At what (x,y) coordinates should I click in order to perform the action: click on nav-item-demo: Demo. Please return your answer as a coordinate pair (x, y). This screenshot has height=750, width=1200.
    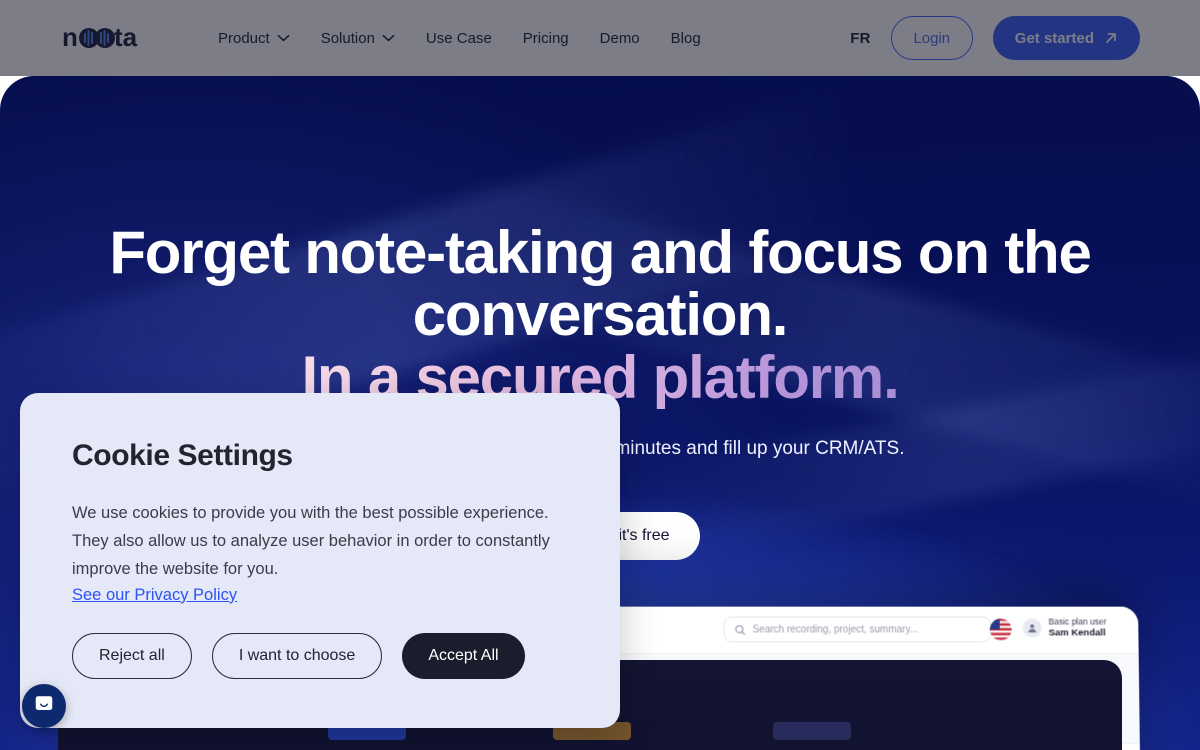
    Looking at the image, I should click on (620, 38).